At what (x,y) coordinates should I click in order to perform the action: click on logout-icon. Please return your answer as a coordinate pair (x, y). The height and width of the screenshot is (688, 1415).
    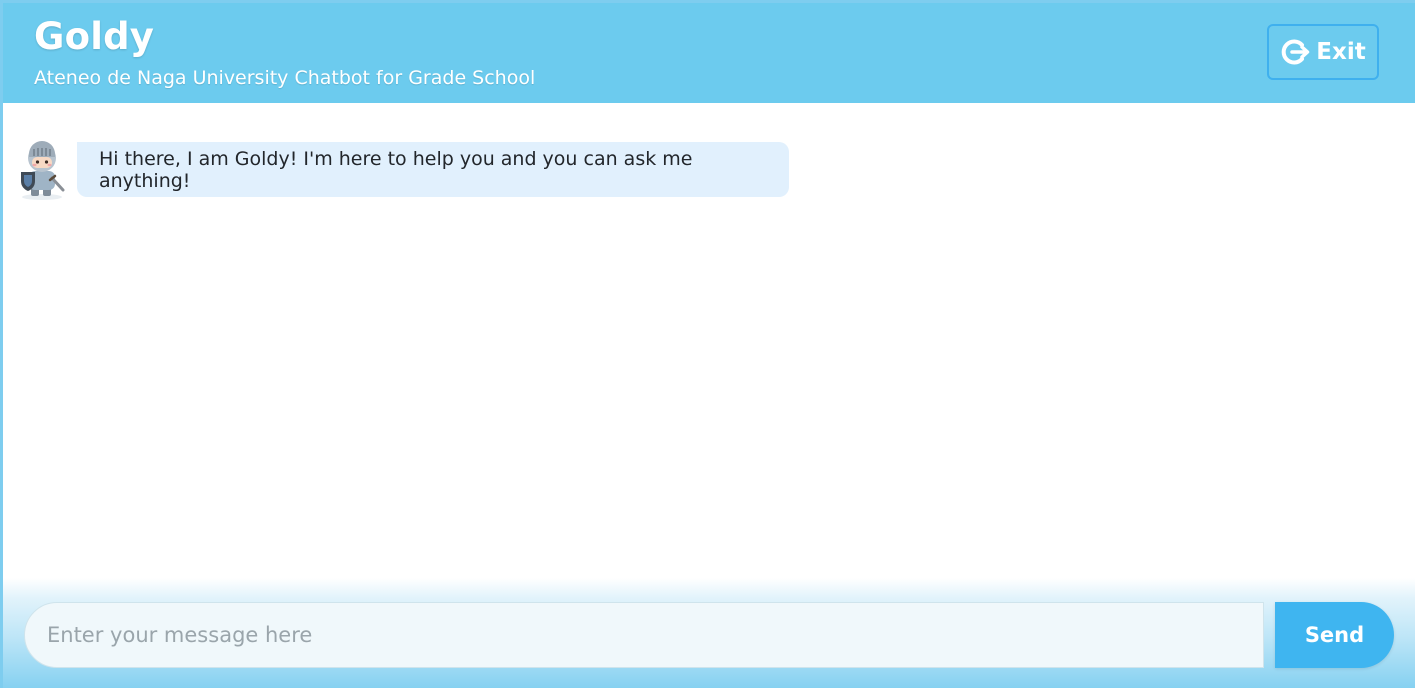
    Looking at the image, I should click on (1295, 52).